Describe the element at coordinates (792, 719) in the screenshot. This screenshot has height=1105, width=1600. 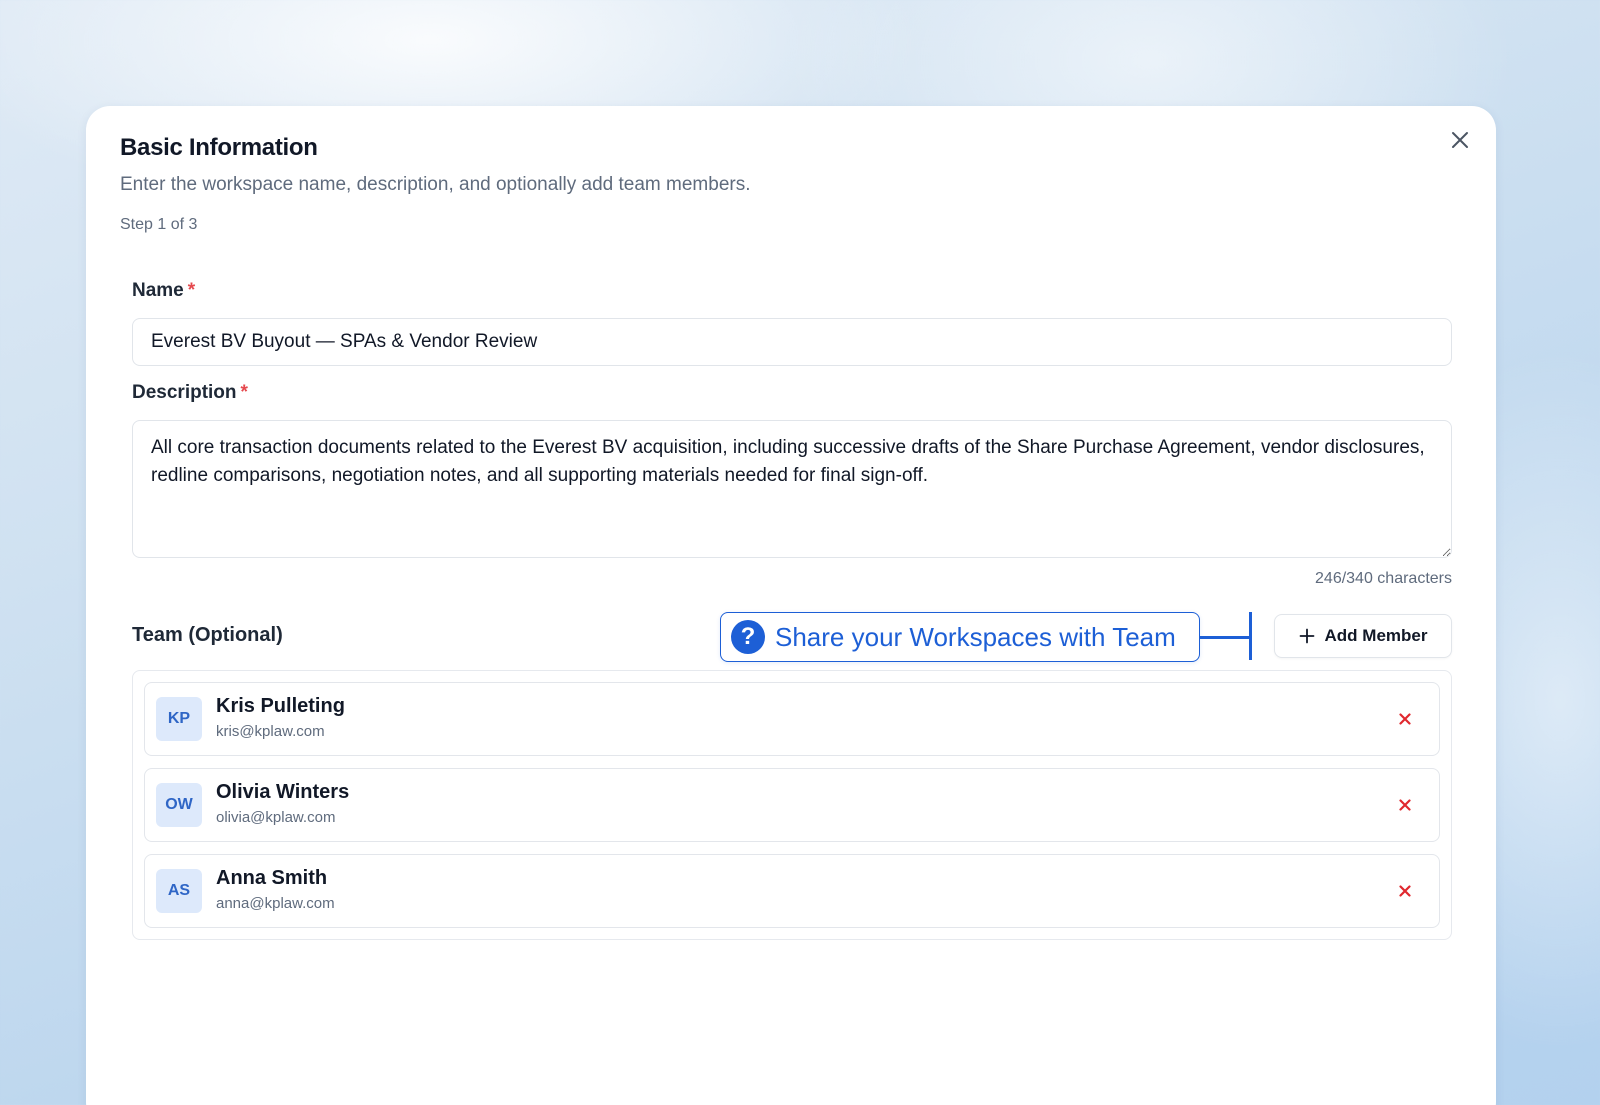
I see `team-member-row: KP Kris Pulleting kris@kplaw.com` at that location.